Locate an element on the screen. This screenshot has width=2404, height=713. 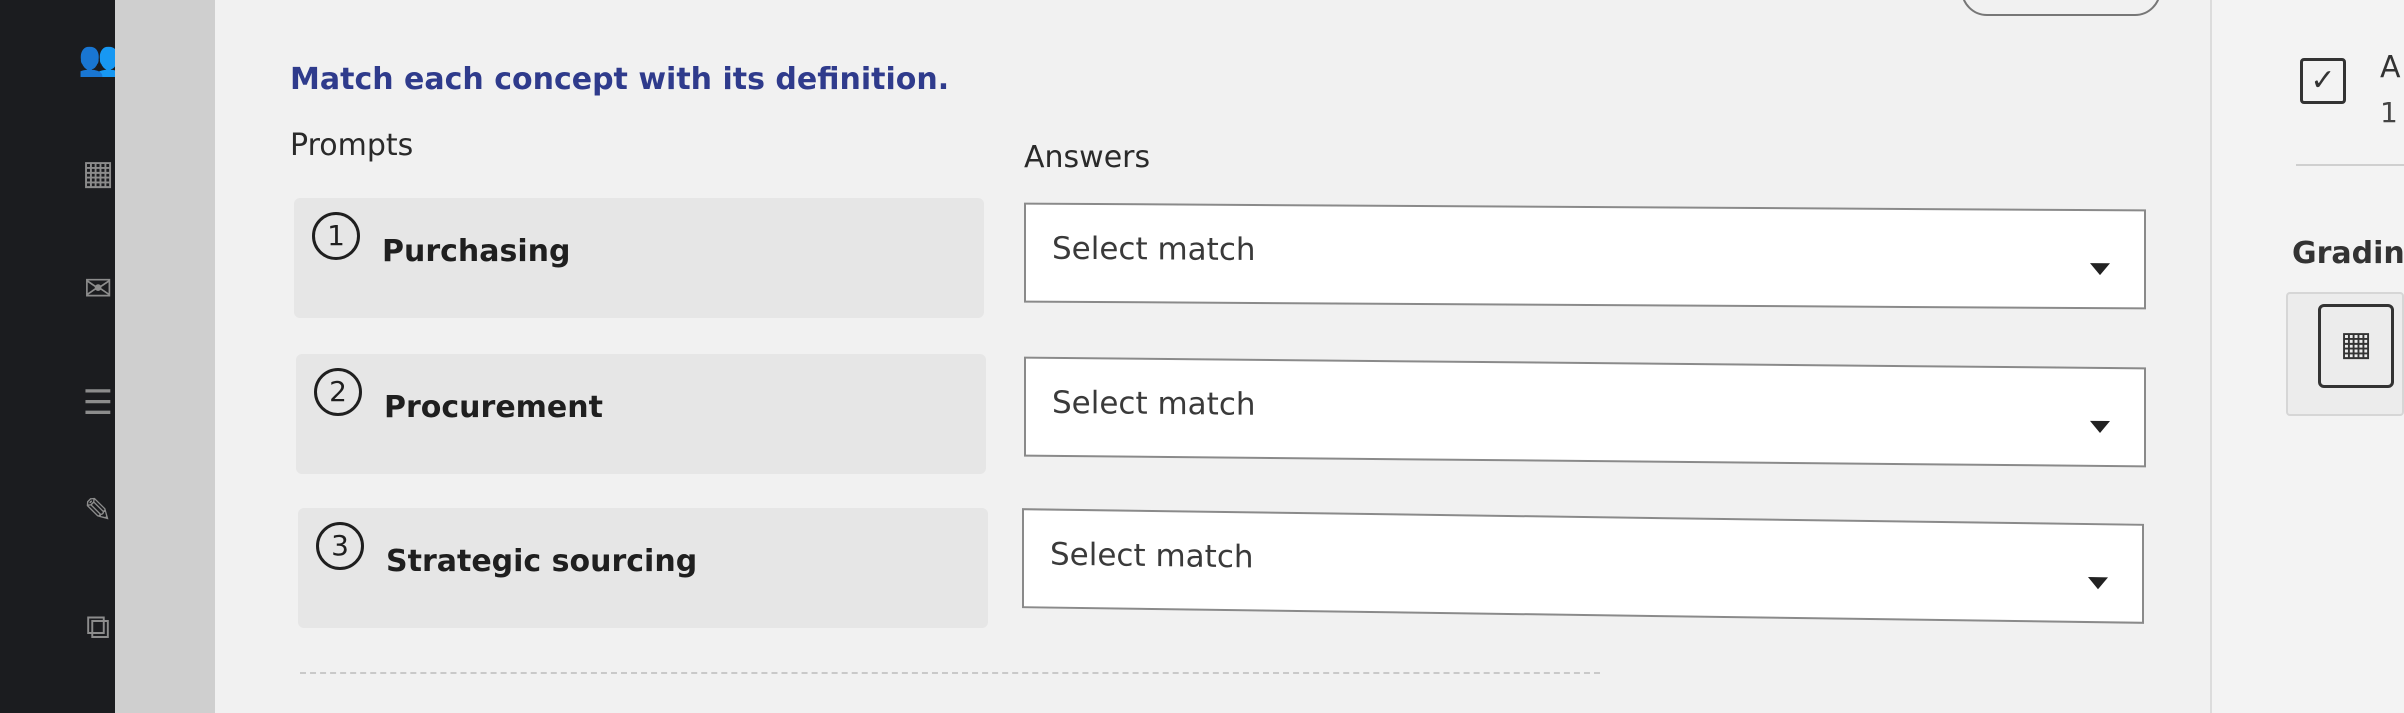
list-icon: ☰ is located at coordinates (98, 403).